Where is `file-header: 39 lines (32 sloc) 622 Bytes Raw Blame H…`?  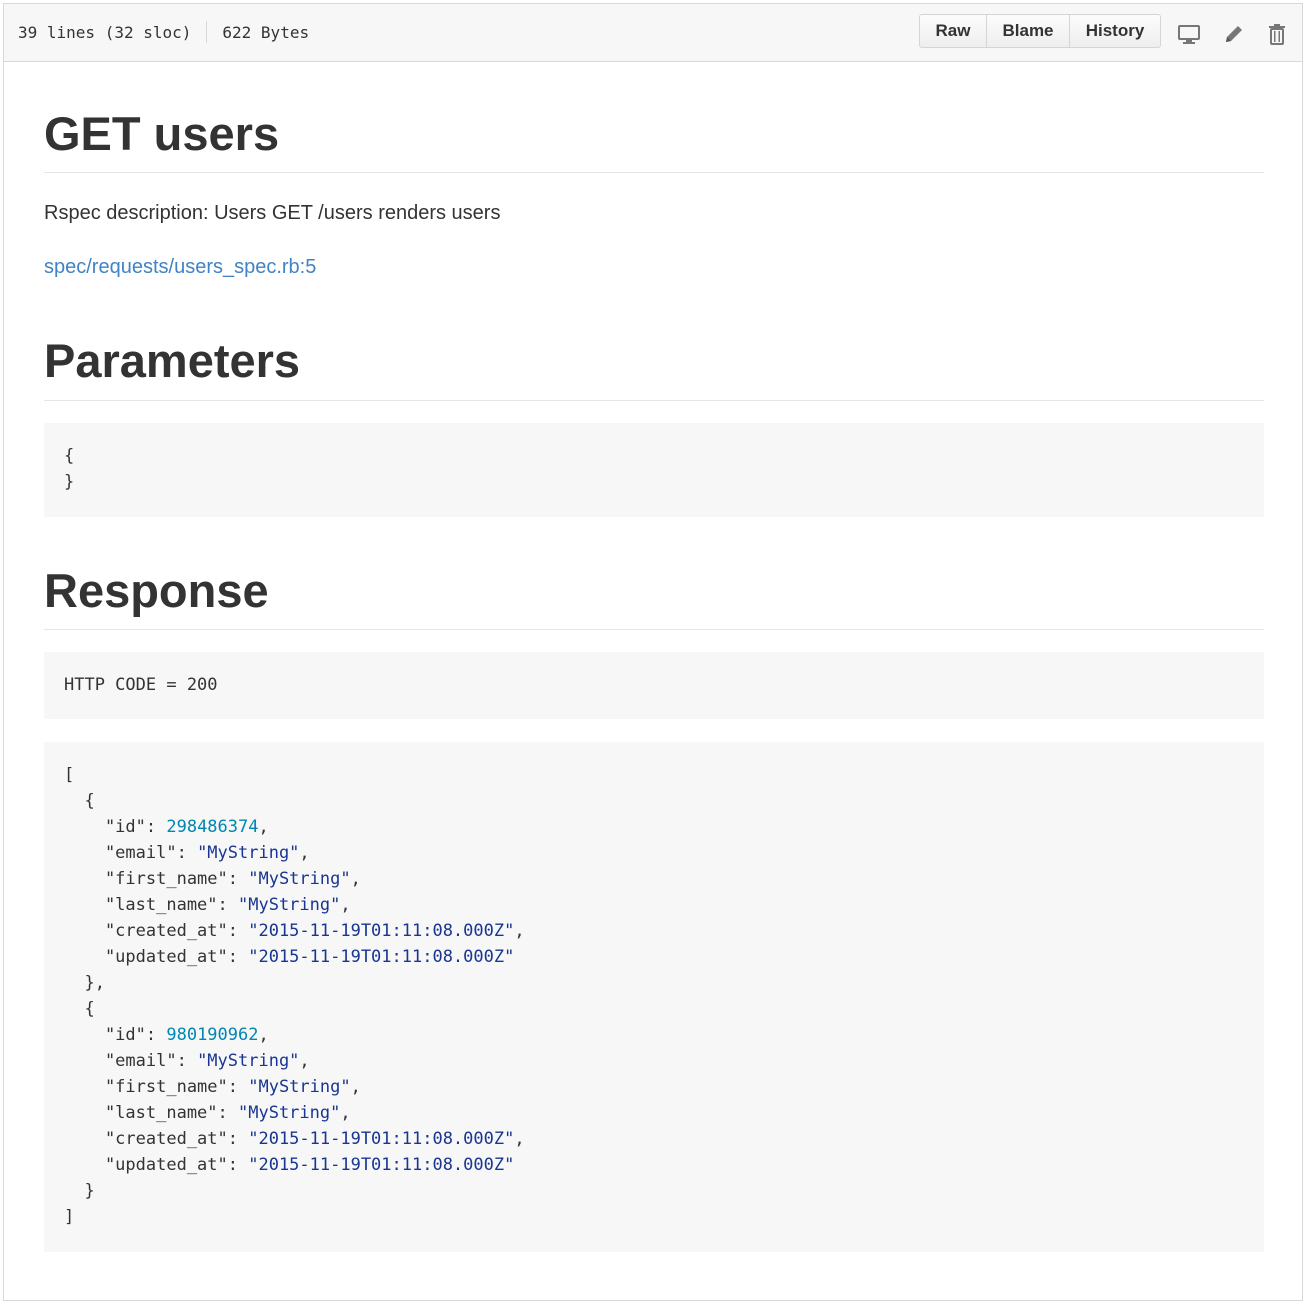
file-header: 39 lines (32 sloc) 622 Bytes Raw Blame H… is located at coordinates (653, 33).